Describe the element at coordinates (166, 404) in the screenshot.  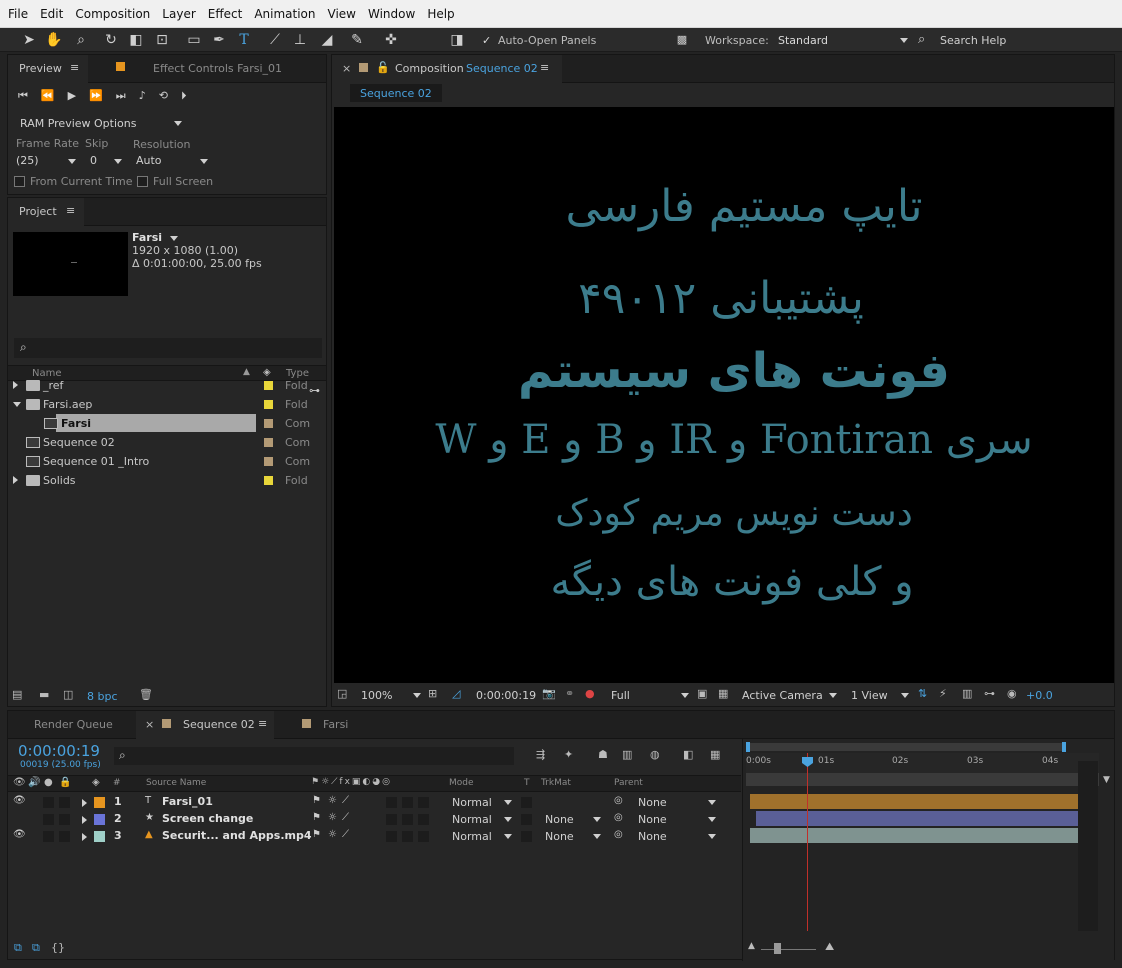
I see `project-item: Farsi.aep Fold` at that location.